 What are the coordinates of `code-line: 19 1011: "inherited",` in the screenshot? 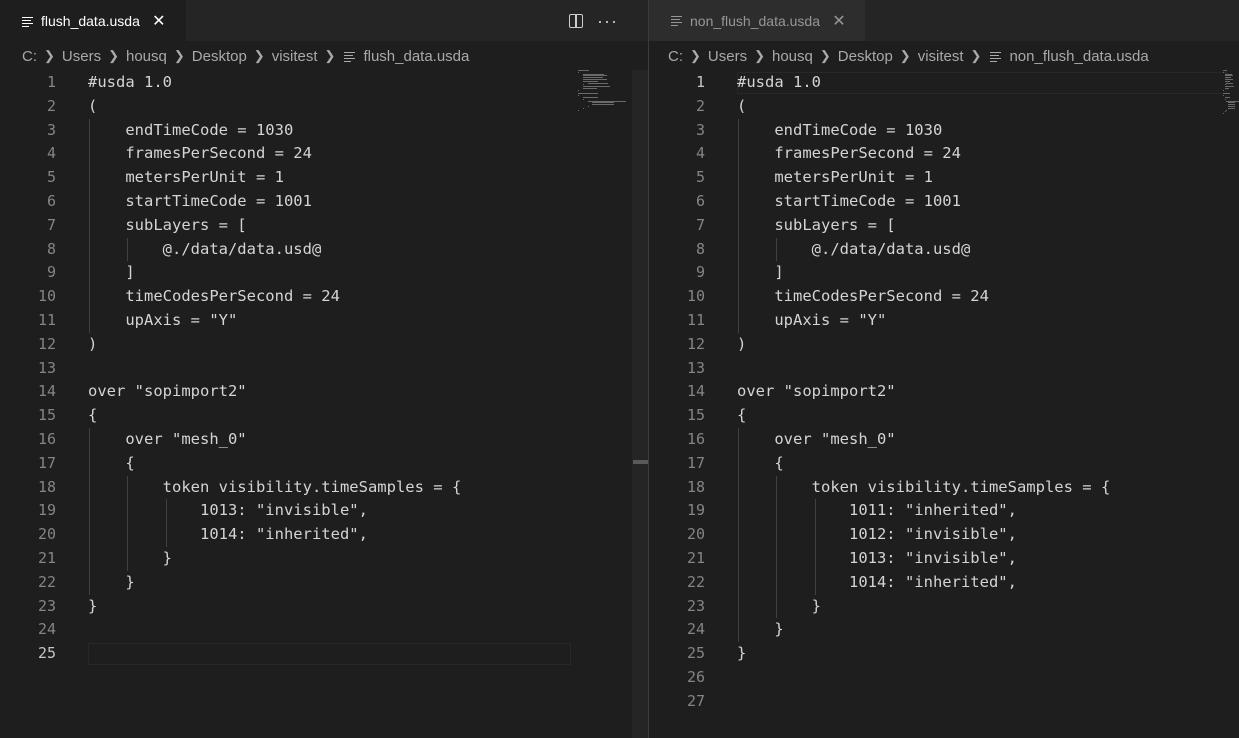 It's located at (944, 511).